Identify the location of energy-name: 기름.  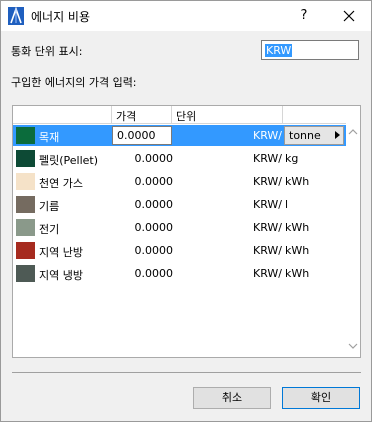
(49, 206).